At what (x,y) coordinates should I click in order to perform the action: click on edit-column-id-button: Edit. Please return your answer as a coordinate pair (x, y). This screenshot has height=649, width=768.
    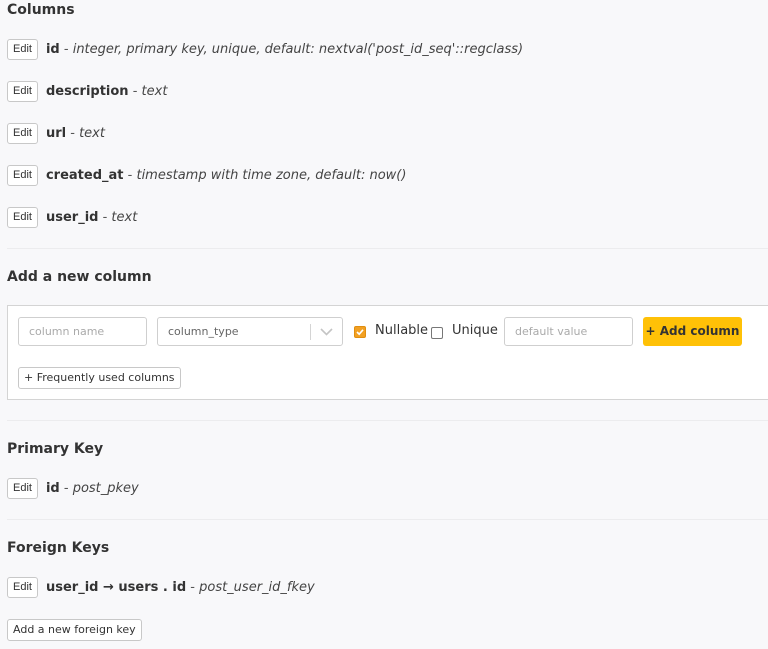
    Looking at the image, I should click on (22, 49).